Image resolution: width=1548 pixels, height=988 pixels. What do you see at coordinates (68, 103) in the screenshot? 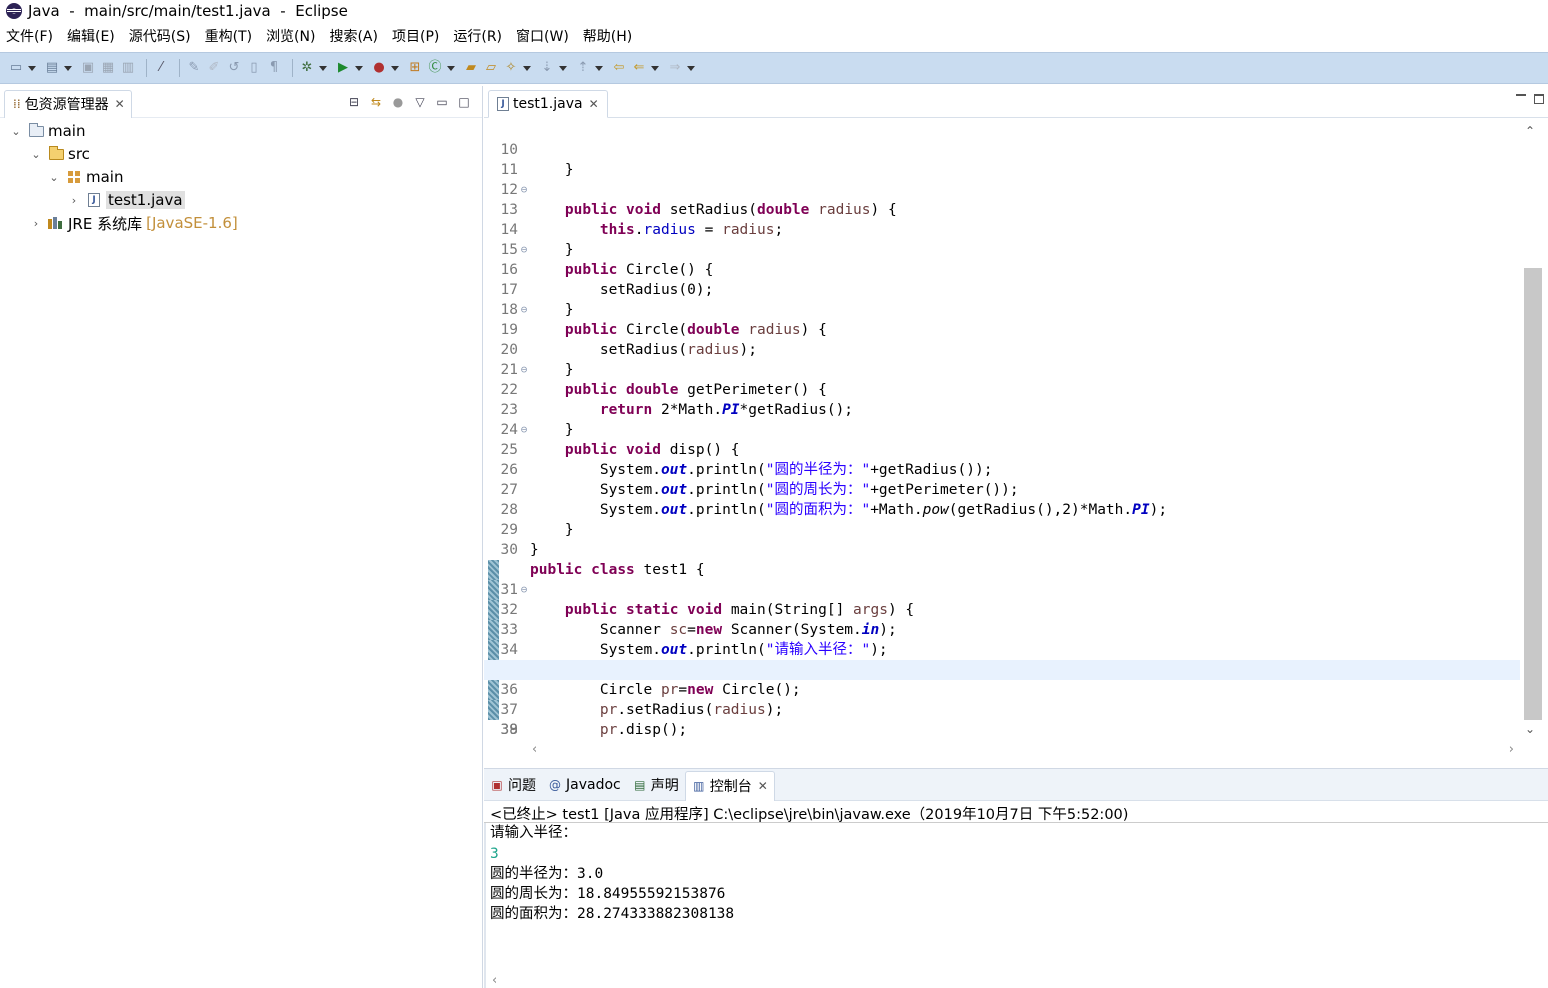
I see `tab-package-explorer: ⁞⁞ 包资源管理器 ✕` at bounding box center [68, 103].